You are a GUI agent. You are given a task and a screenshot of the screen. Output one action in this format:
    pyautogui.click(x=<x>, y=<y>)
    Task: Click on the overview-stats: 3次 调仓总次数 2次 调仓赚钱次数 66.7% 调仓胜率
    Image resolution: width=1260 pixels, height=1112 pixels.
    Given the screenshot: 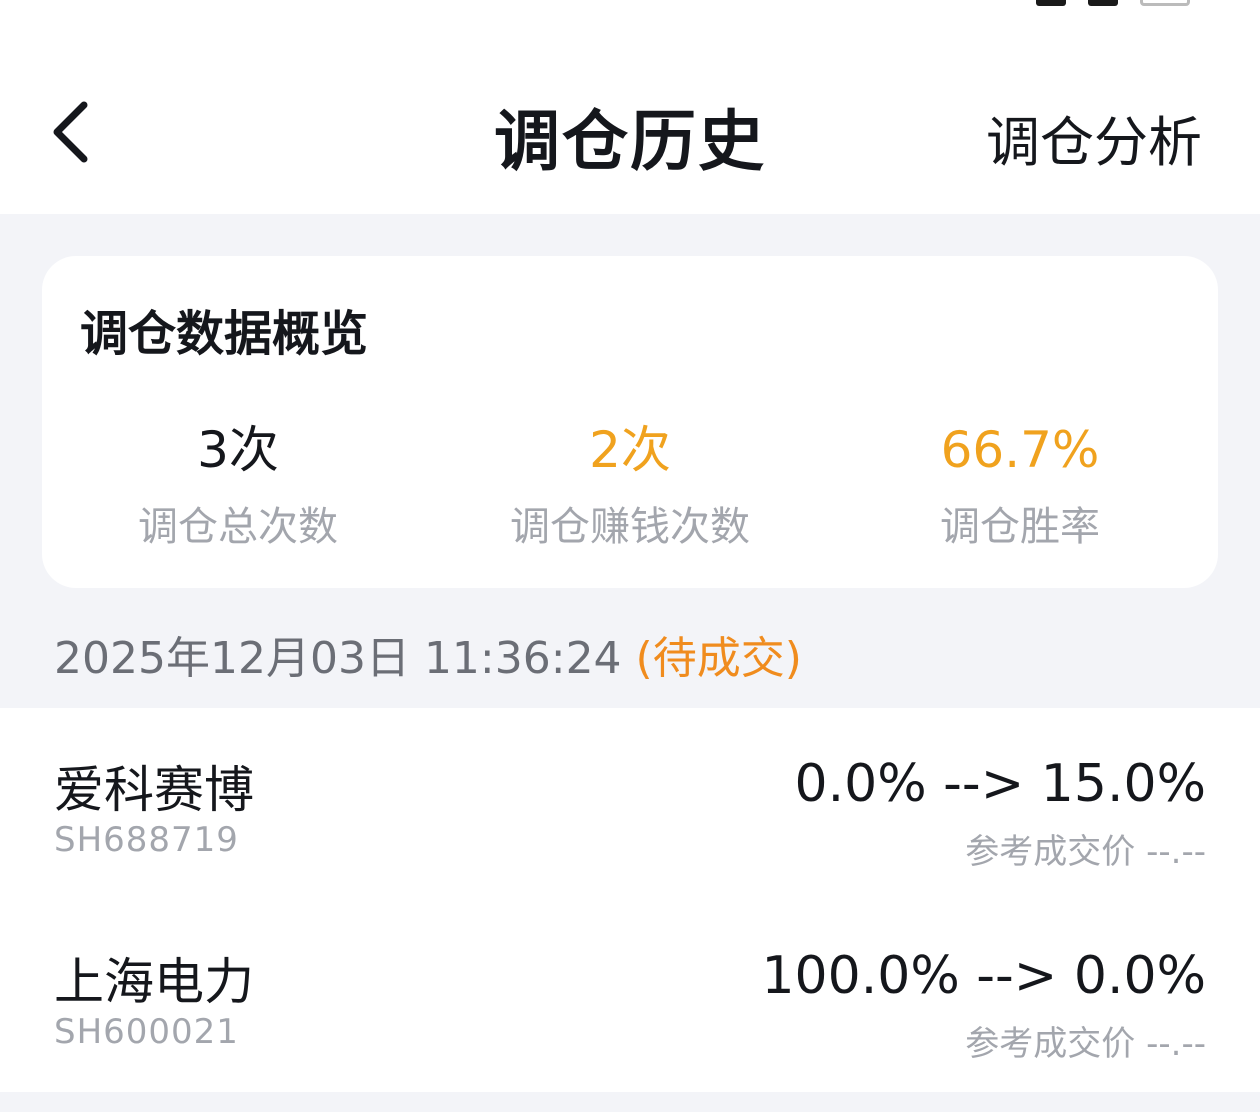 What is the action you would take?
    pyautogui.click(x=630, y=490)
    